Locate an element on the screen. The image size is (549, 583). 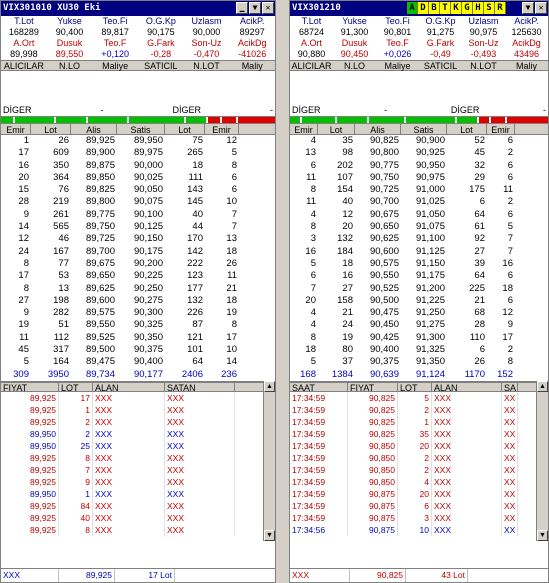
trades-col-header: SATAN is located at coordinates (200, 387).